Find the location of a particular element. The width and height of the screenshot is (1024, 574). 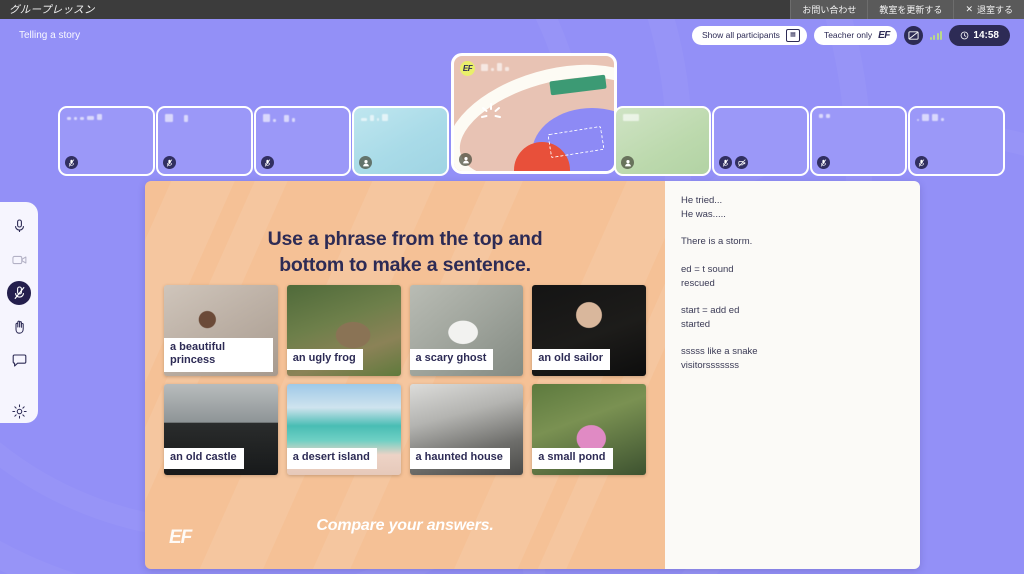

phrase-card: a small pond is located at coordinates (589, 429).